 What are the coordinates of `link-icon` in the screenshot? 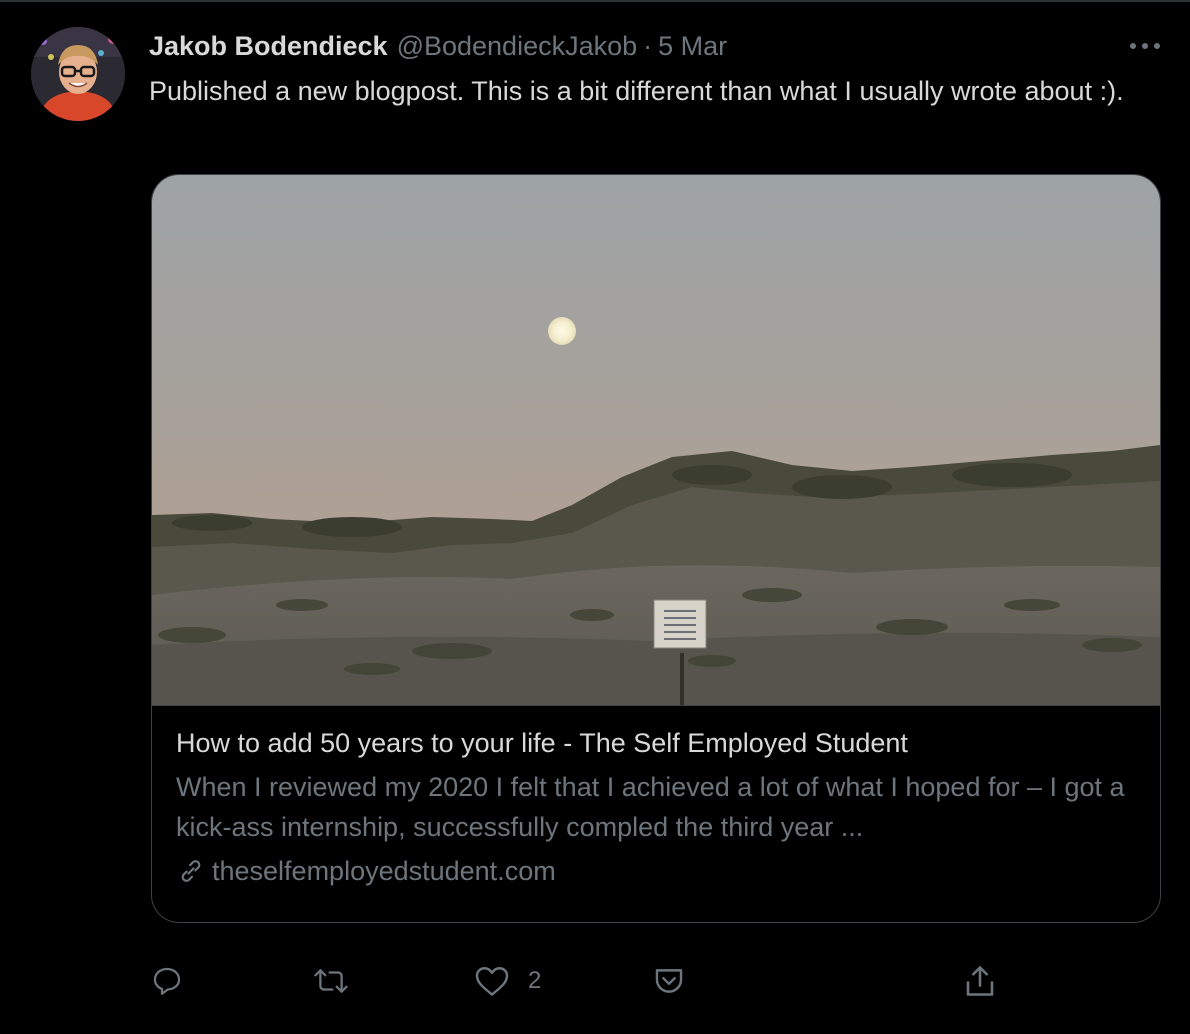 It's located at (191, 871).